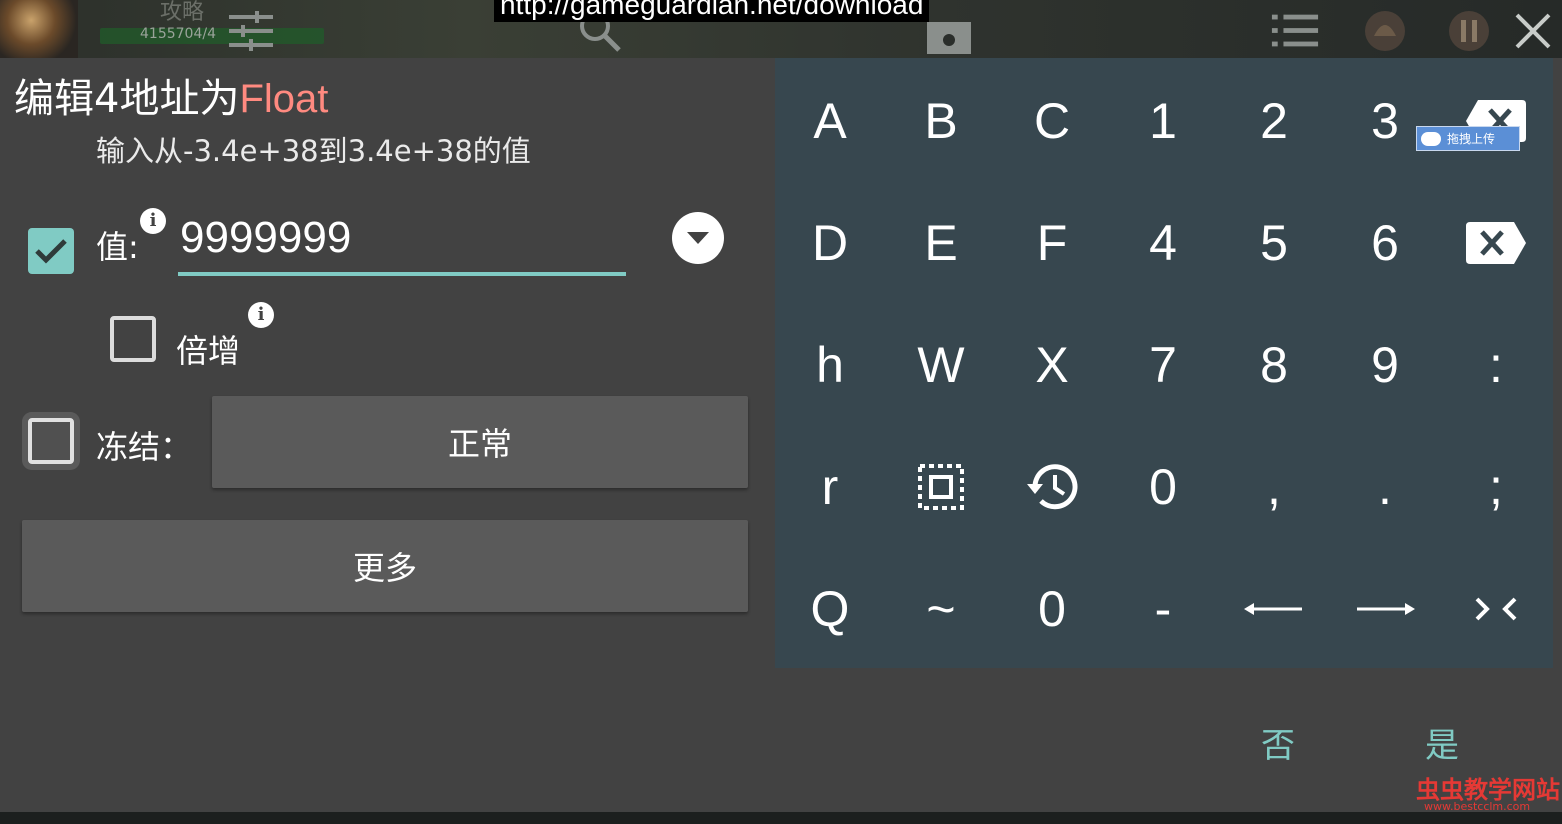 The height and width of the screenshot is (824, 1562). I want to click on key-tilde: ~, so click(941, 609).